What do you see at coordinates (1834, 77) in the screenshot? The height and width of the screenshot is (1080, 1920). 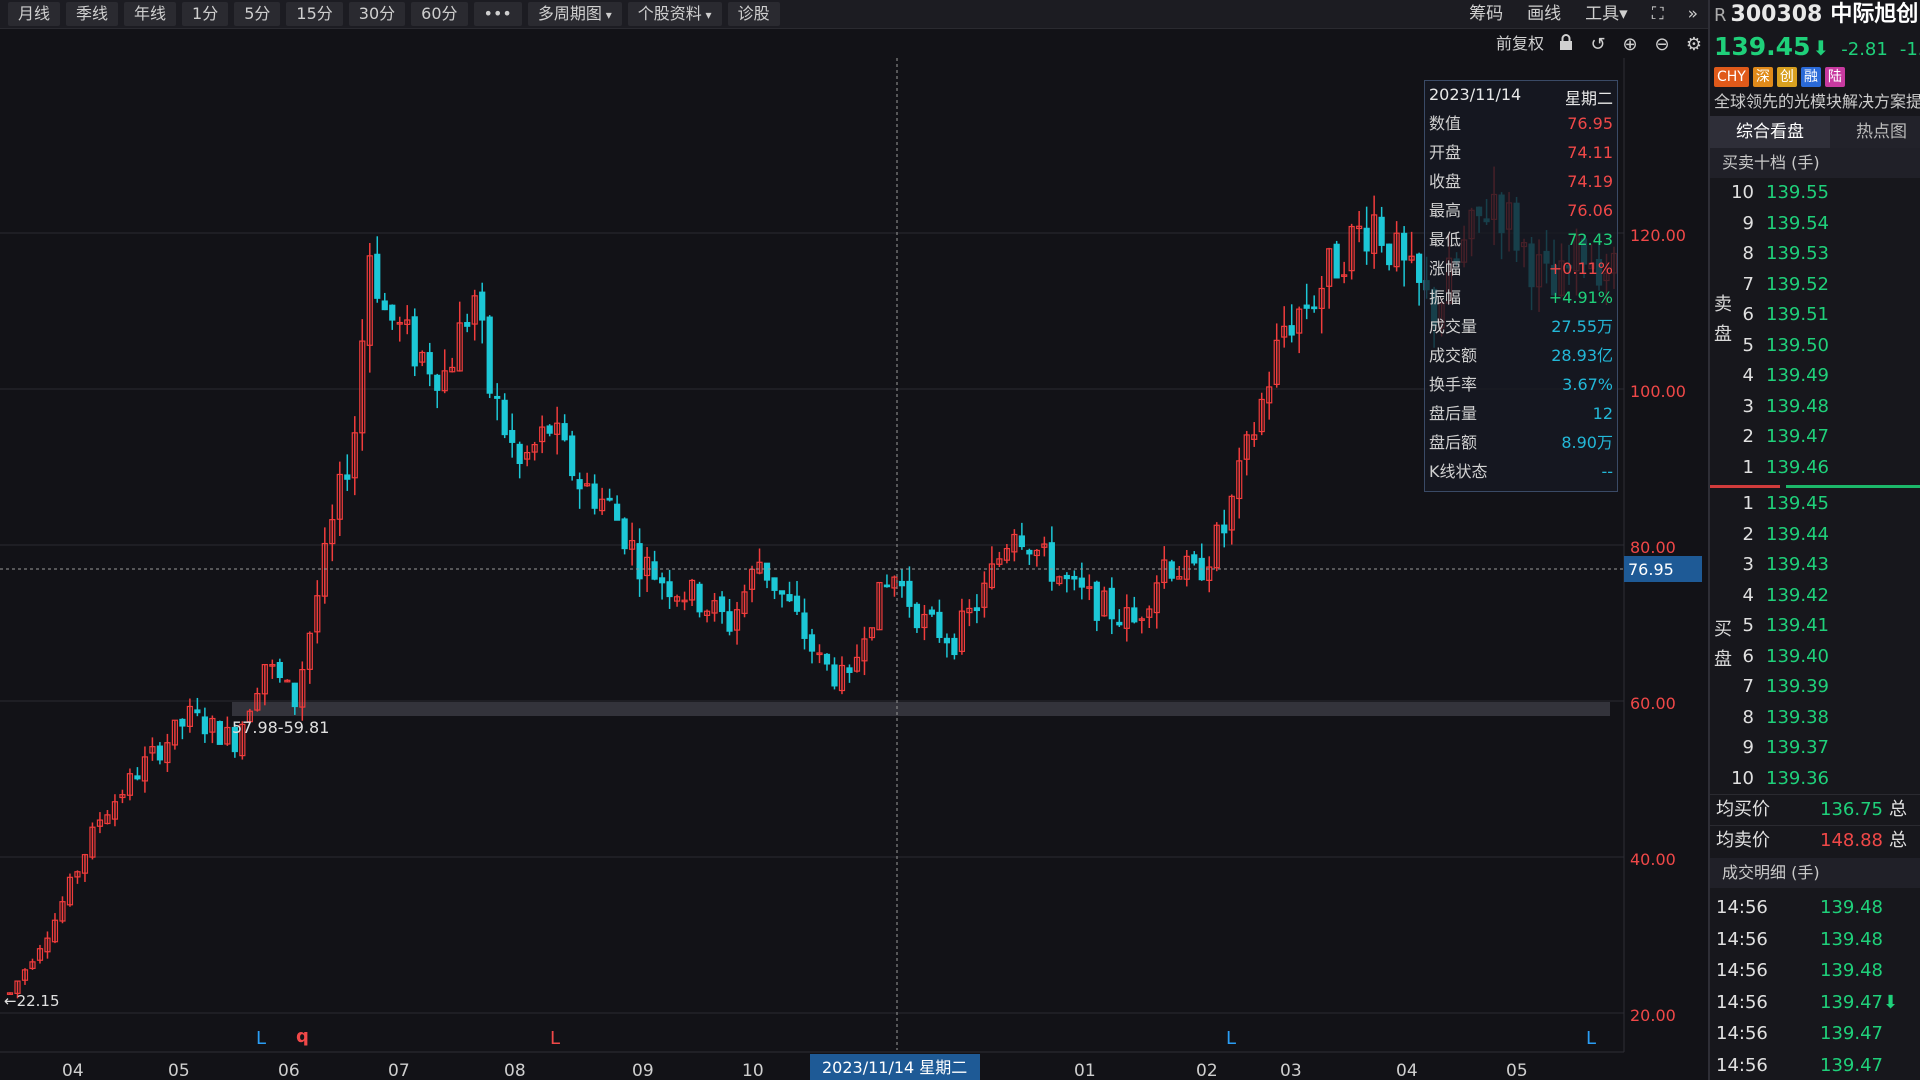 I see `badge-lu: 陆` at bounding box center [1834, 77].